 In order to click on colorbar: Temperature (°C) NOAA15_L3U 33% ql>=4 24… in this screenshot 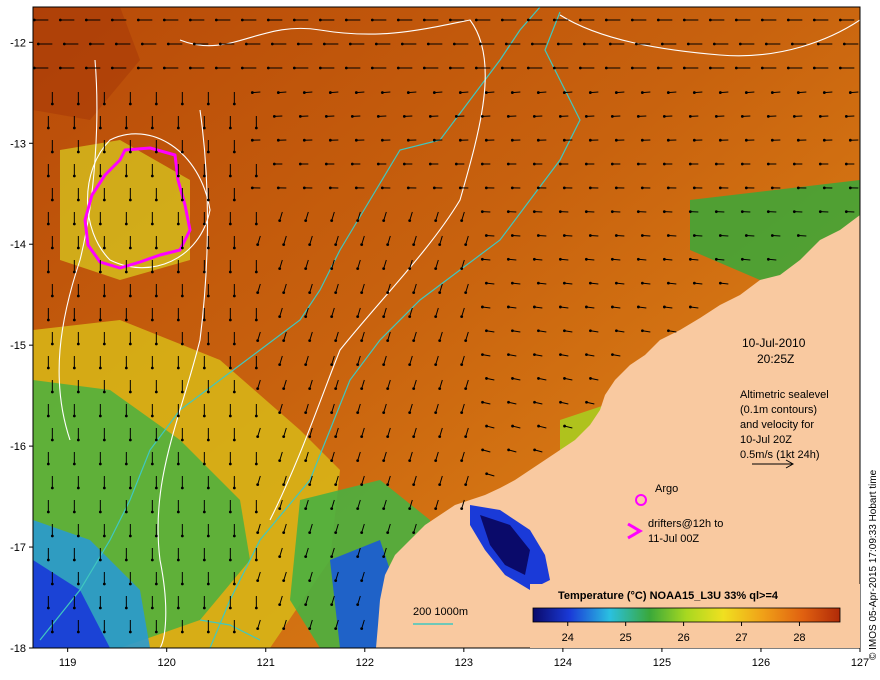, I will do `click(695, 616)`.